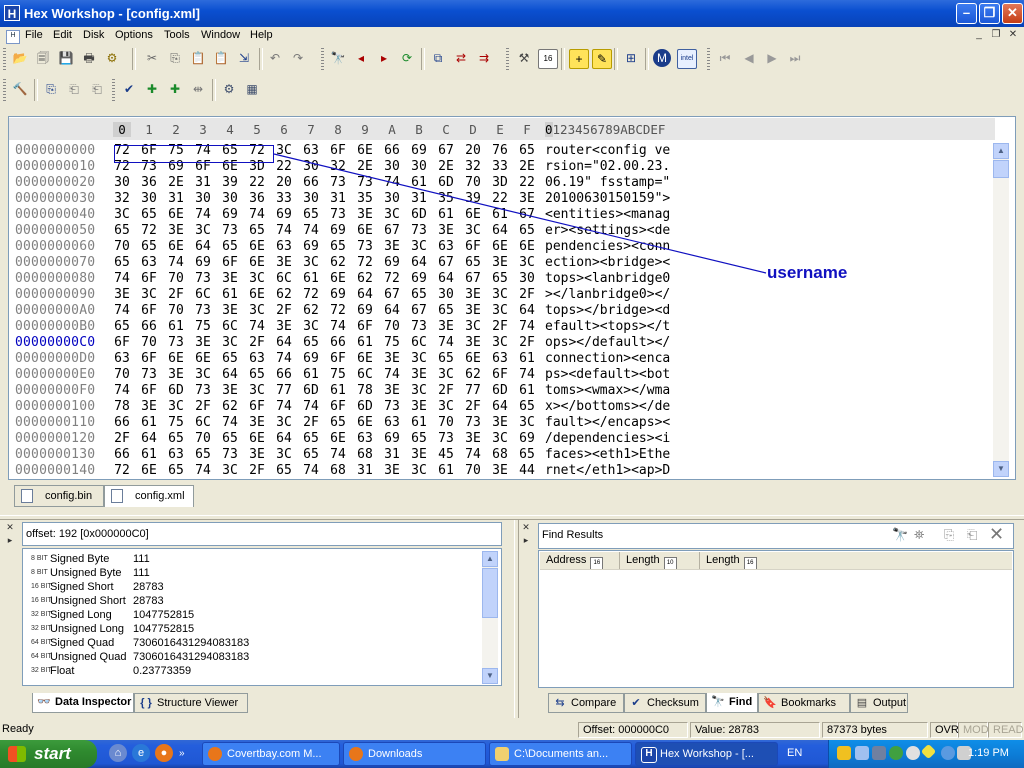 The image size is (1024, 768). What do you see at coordinates (198, 703) in the screenshot?
I see `tab-label: Structure Viewer` at bounding box center [198, 703].